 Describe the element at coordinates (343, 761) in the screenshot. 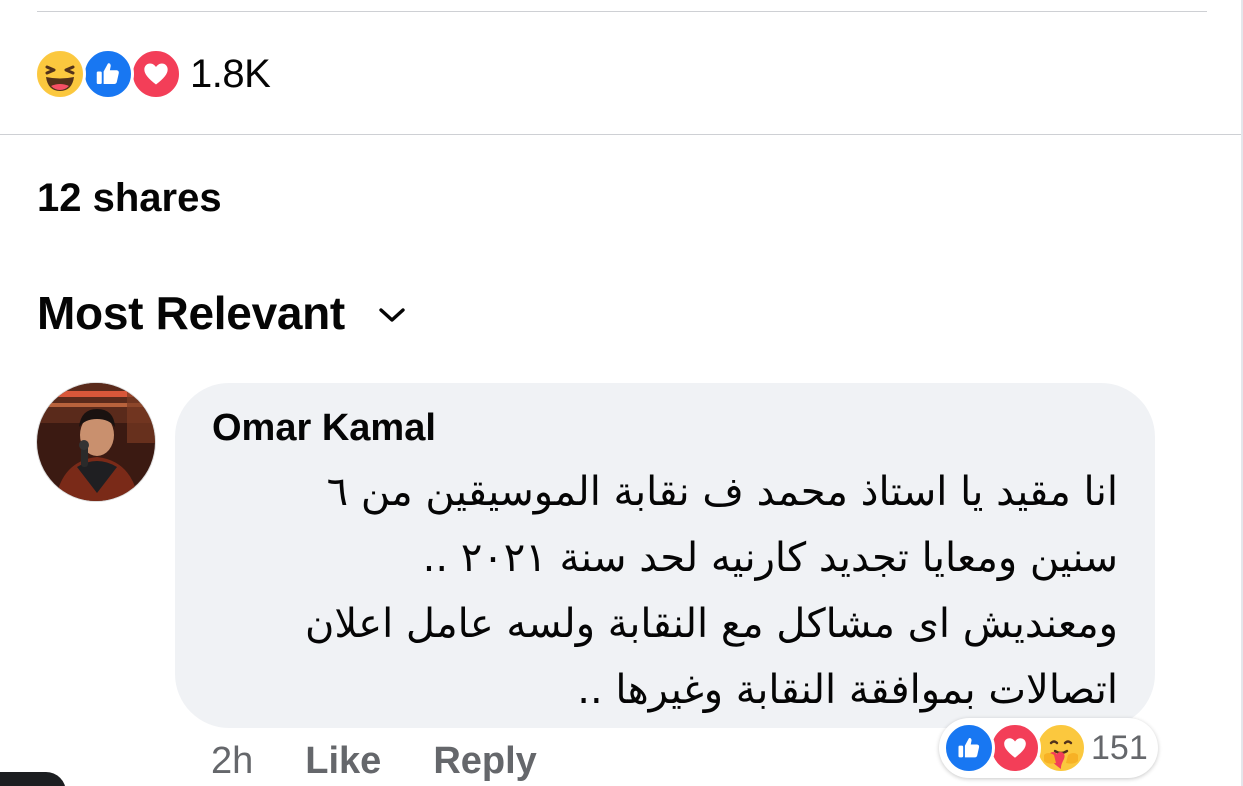

I see `like-button: Like` at that location.